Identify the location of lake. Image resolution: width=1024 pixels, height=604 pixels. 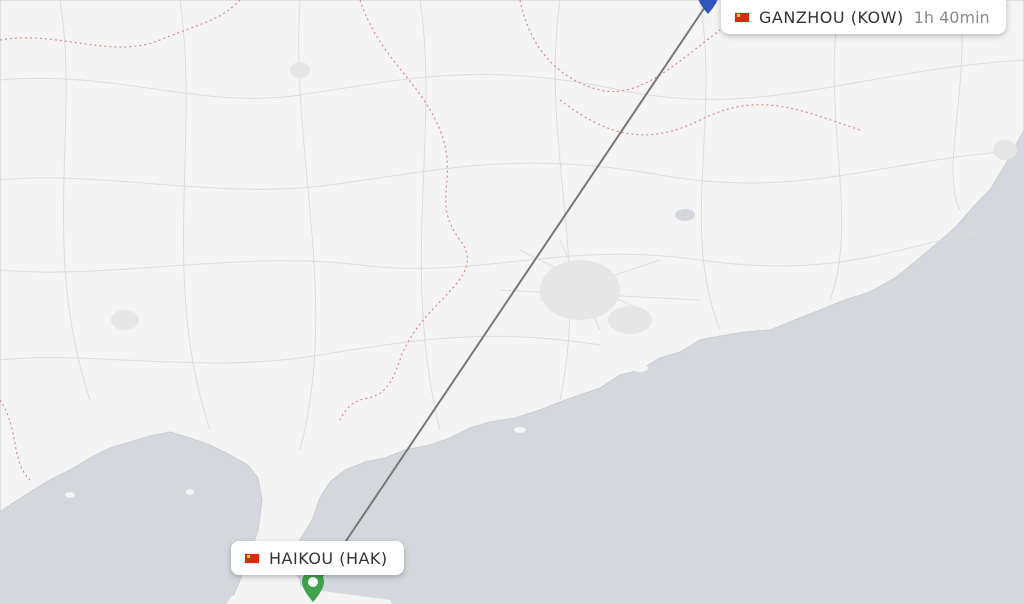
(685, 215).